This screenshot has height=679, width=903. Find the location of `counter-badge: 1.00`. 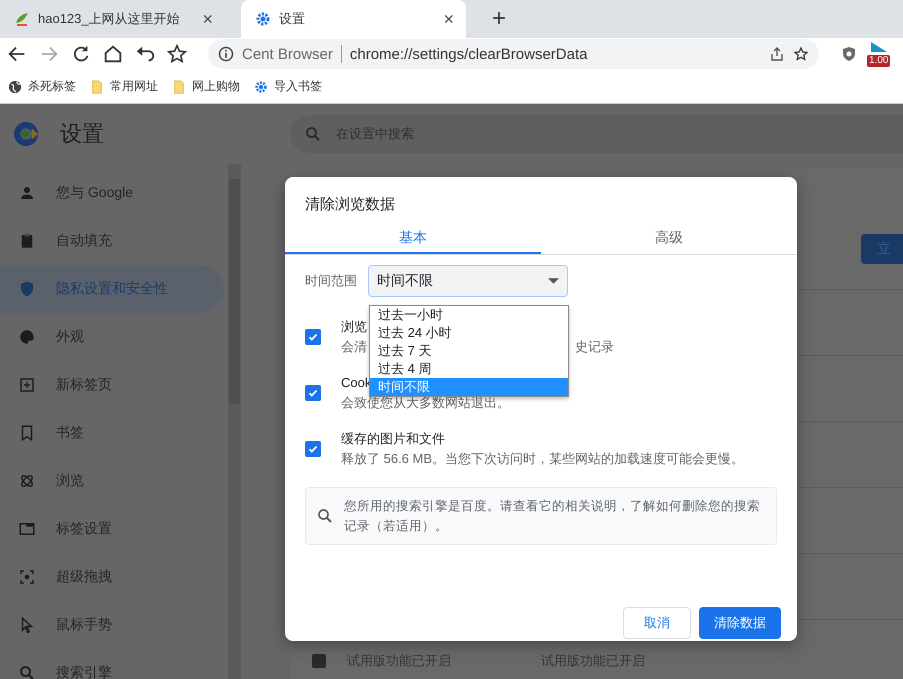

counter-badge: 1.00 is located at coordinates (878, 61).